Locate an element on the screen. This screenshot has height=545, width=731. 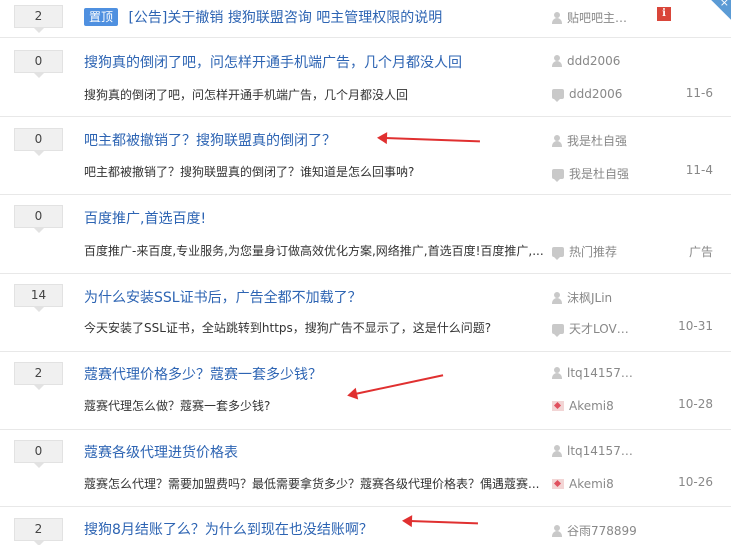
thread-author: 沫枫JLin is located at coordinates (582, 297).